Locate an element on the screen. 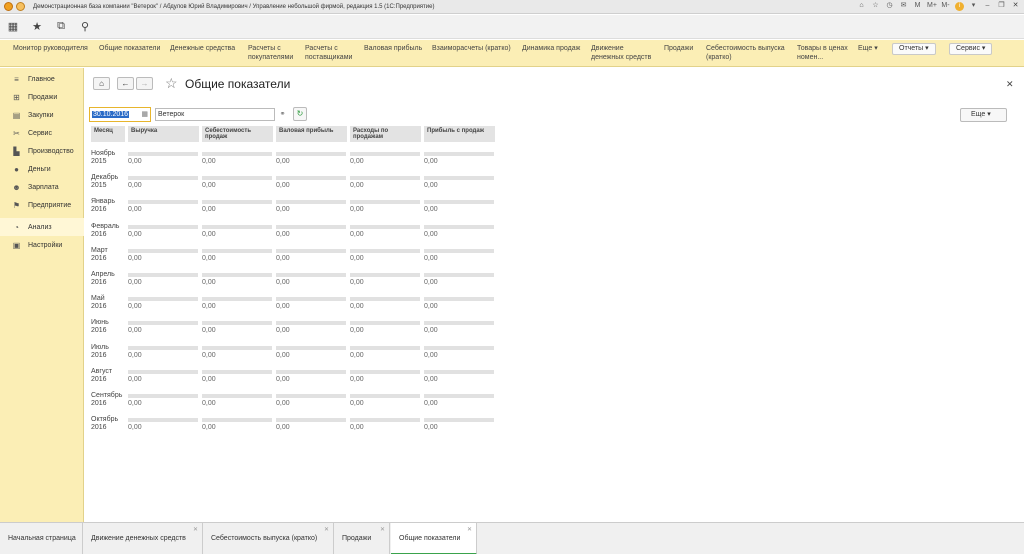 The width and height of the screenshot is (1024, 554). sidebar-item-enterprise: ⚑ Предприятие is located at coordinates (42, 205).